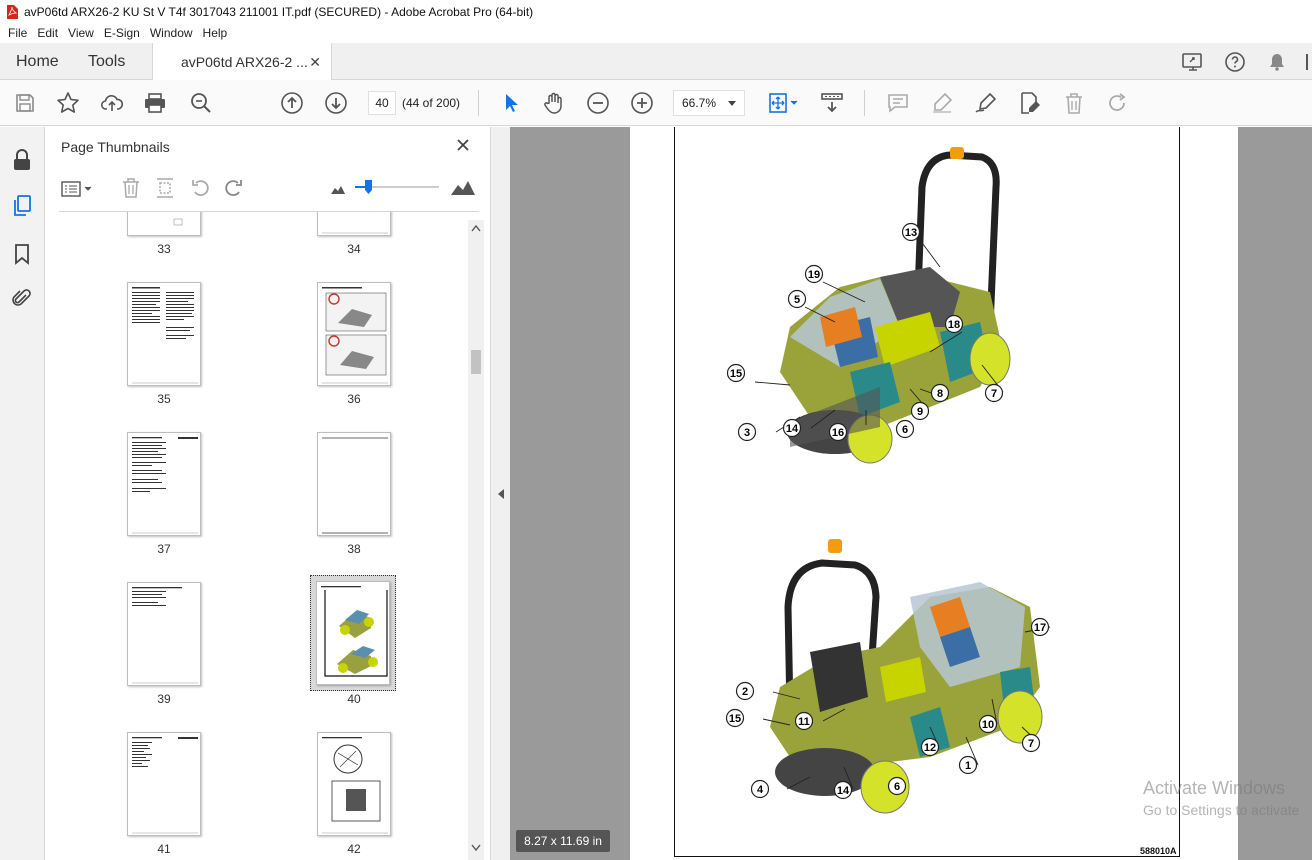 This screenshot has width=1312, height=860. What do you see at coordinates (12, 11) in the screenshot?
I see `acrobat-icon` at bounding box center [12, 11].